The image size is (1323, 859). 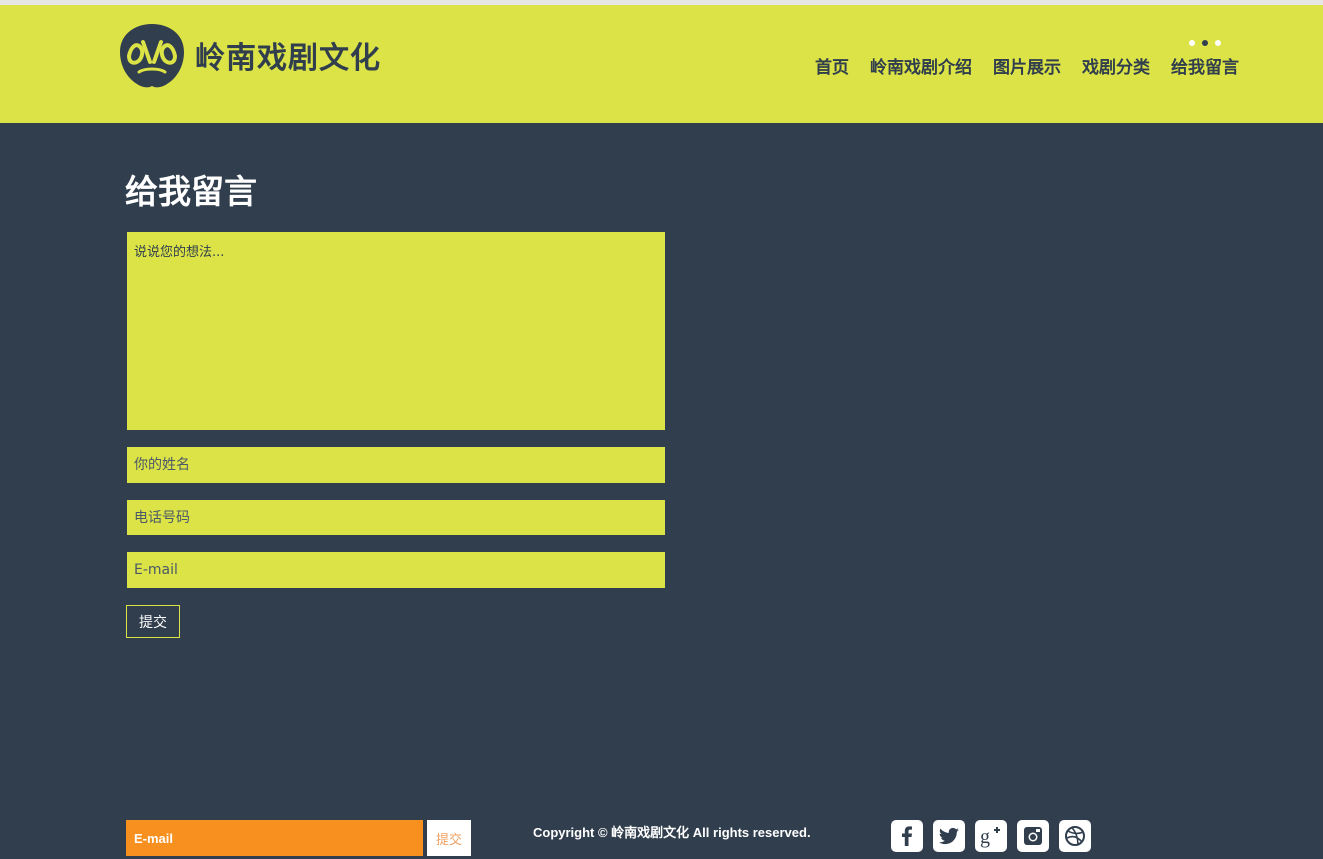 I want to click on email-input, so click(x=396, y=570).